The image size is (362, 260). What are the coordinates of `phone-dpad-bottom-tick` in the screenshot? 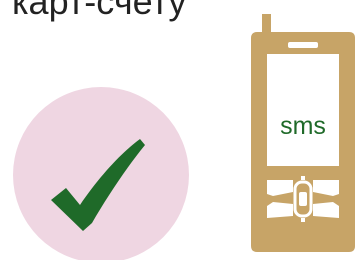 It's located at (303, 220).